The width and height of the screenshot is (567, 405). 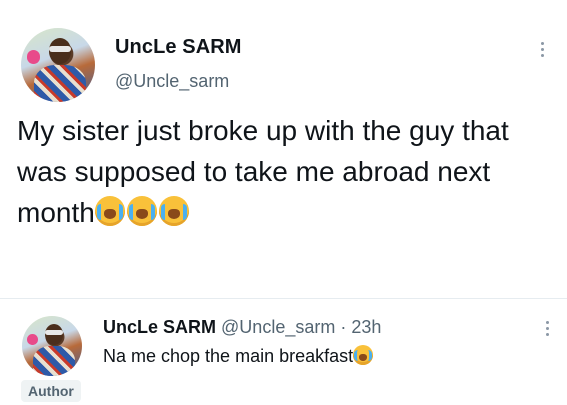 I want to click on reply-header: UncLe SARM @Uncle_sarm · 23h, so click(x=242, y=327).